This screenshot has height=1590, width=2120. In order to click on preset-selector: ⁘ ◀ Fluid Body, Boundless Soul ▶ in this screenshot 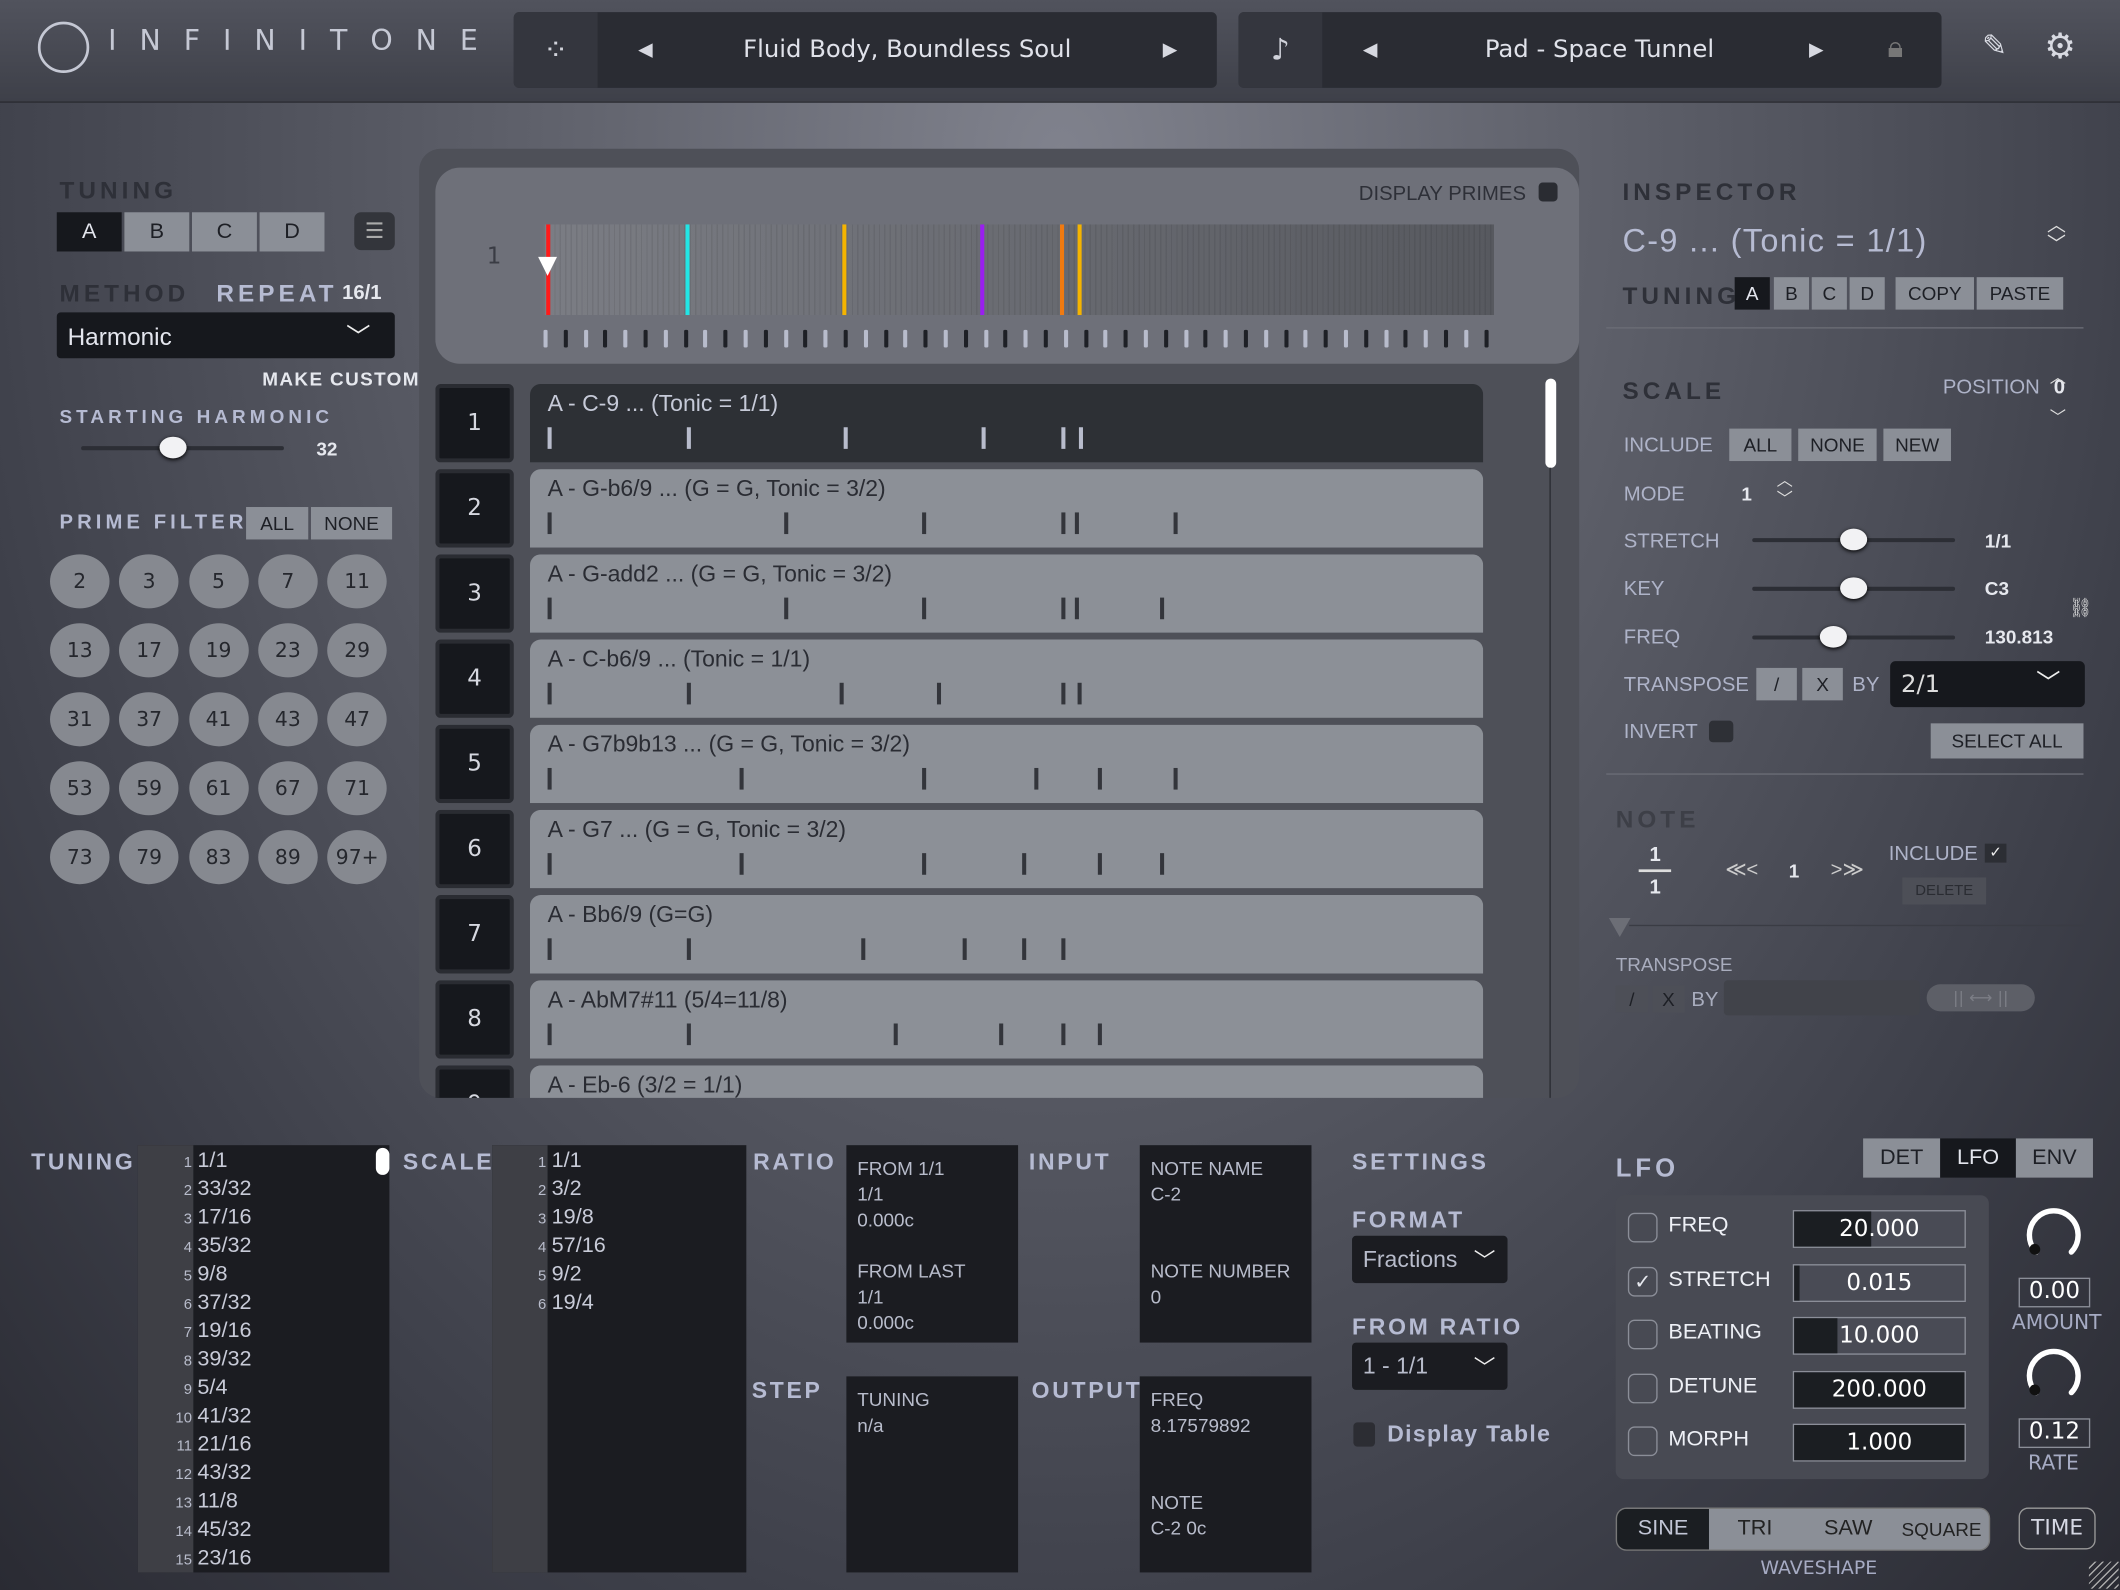, I will do `click(865, 50)`.